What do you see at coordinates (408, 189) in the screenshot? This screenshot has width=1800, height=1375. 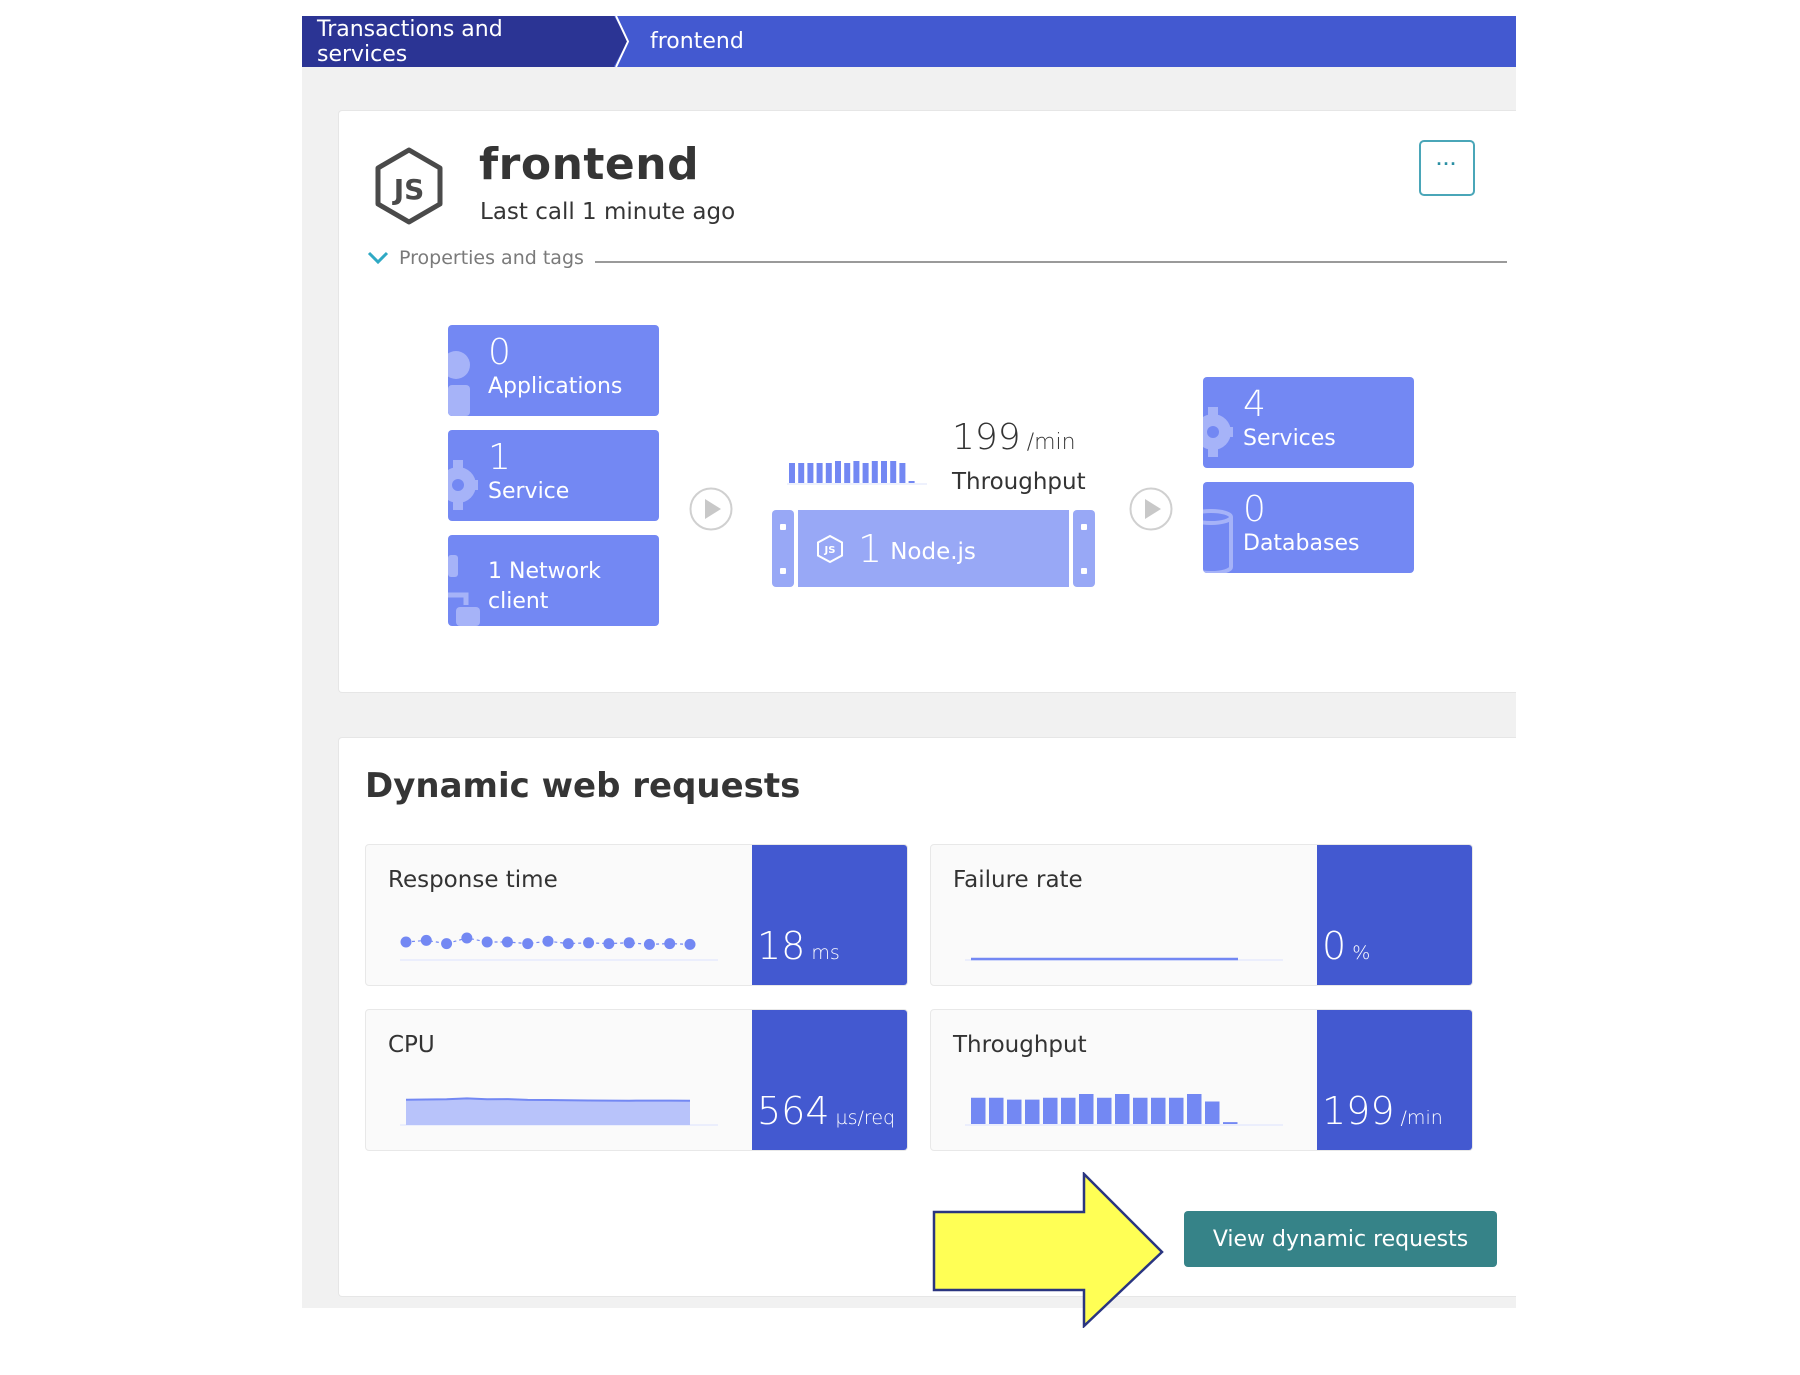 I see `svg-text: JS` at bounding box center [408, 189].